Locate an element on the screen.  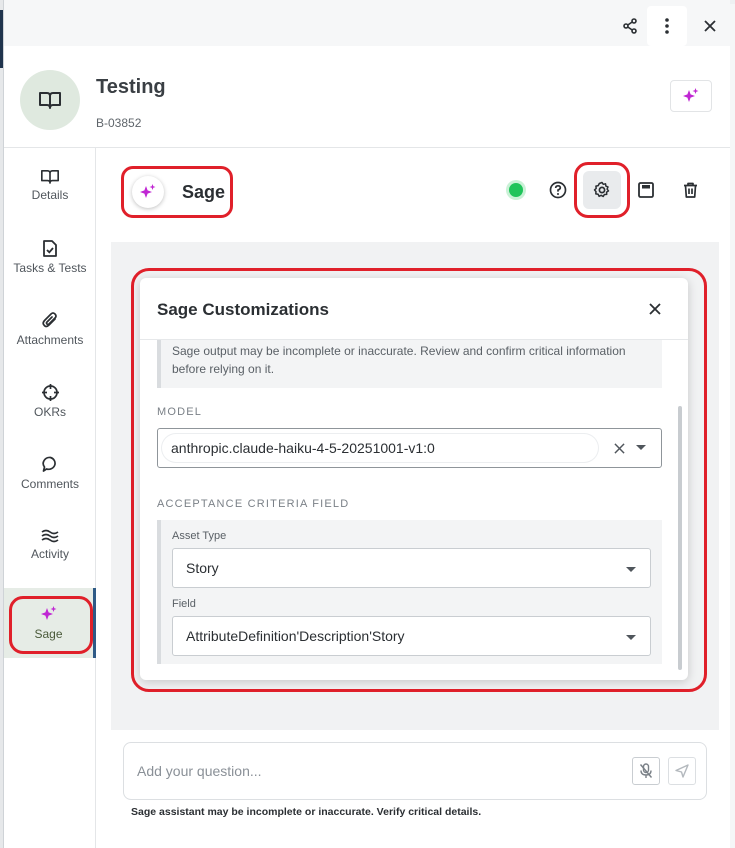
model-section-label: MODEL is located at coordinates (180, 412).